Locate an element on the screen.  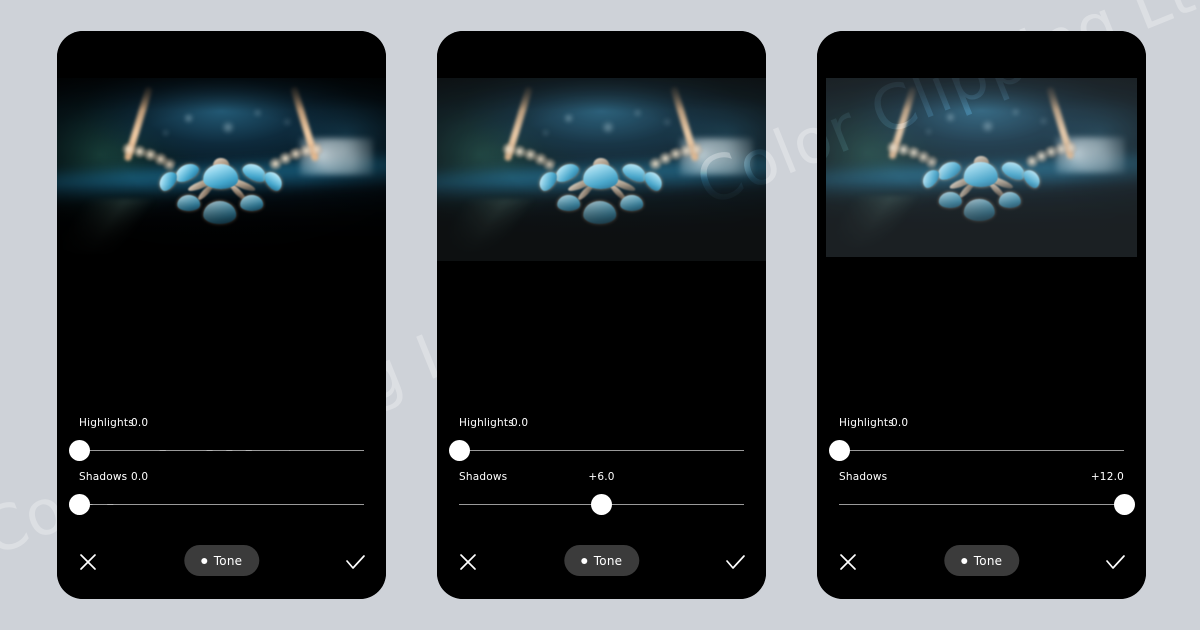
photo-viewport-after is located at coordinates (981, 167).